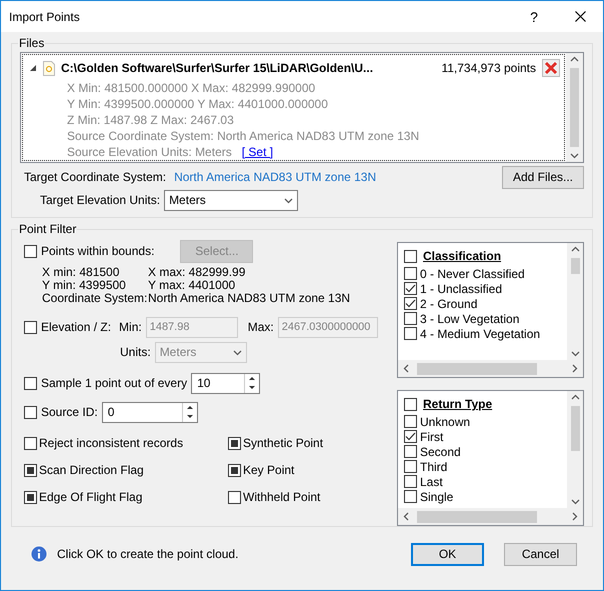 This screenshot has width=604, height=591. What do you see at coordinates (33, 68) in the screenshot?
I see `expanded-triangle-icon` at bounding box center [33, 68].